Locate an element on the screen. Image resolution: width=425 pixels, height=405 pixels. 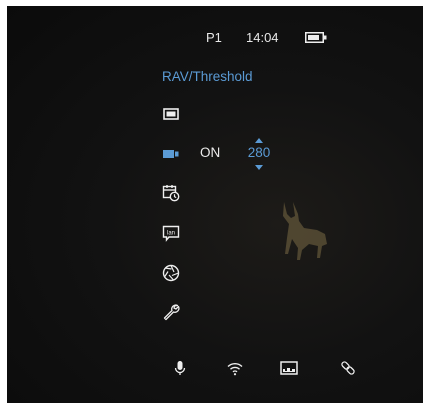
battery-icon is located at coordinates (316, 37).